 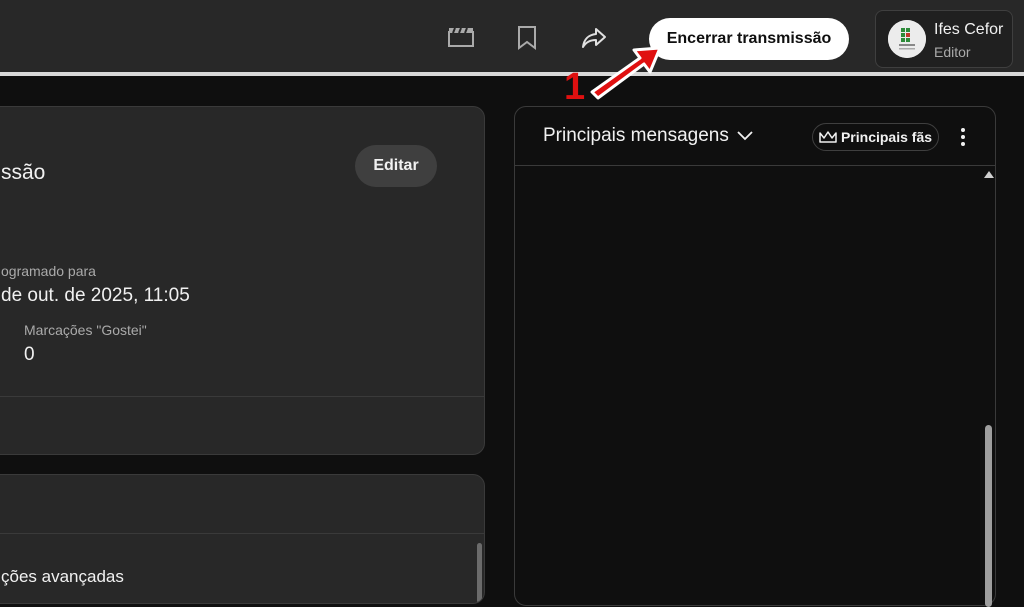 What do you see at coordinates (527, 38) in the screenshot?
I see `bookmark-icon` at bounding box center [527, 38].